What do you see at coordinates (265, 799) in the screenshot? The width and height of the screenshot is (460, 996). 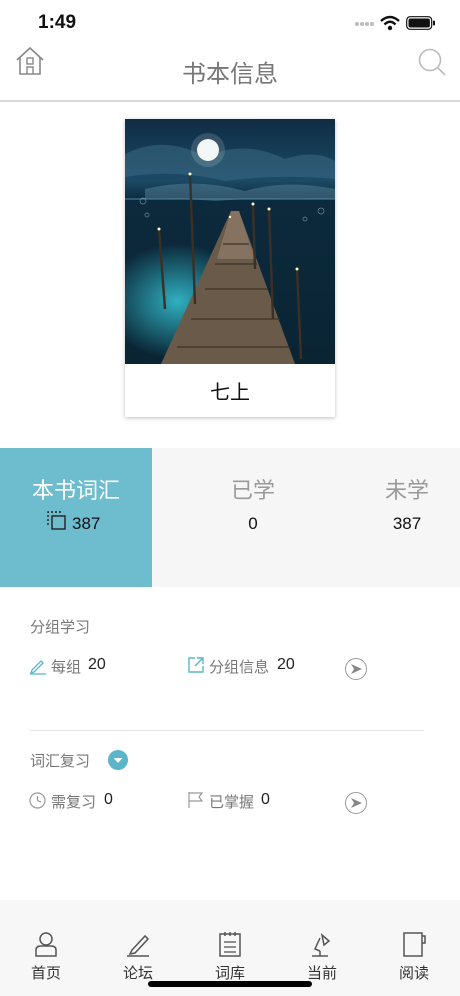 I see `mastered-value: 0` at bounding box center [265, 799].